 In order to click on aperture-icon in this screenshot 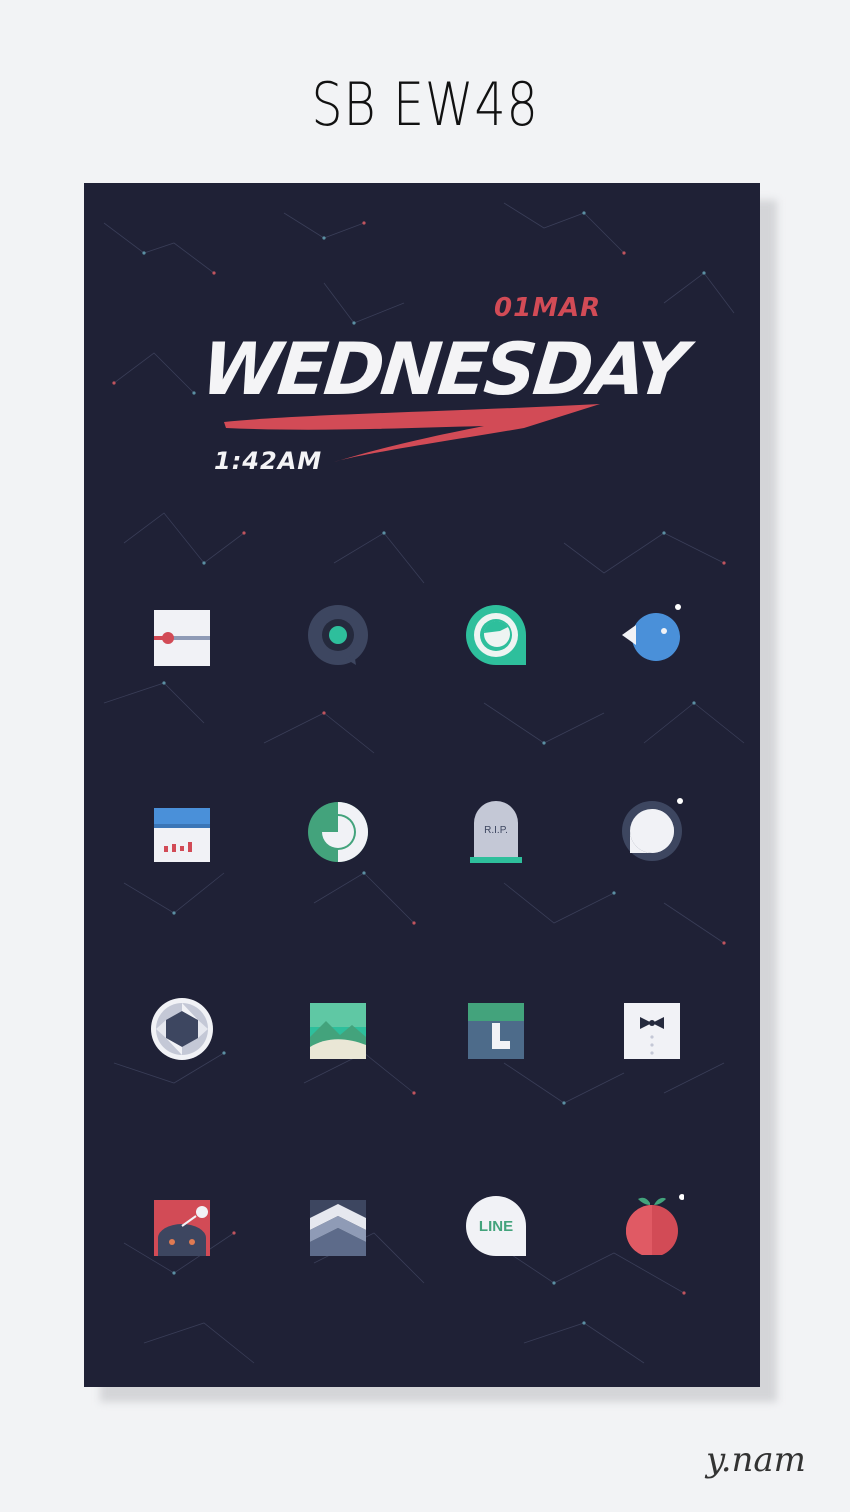, I will do `click(182, 1029)`.